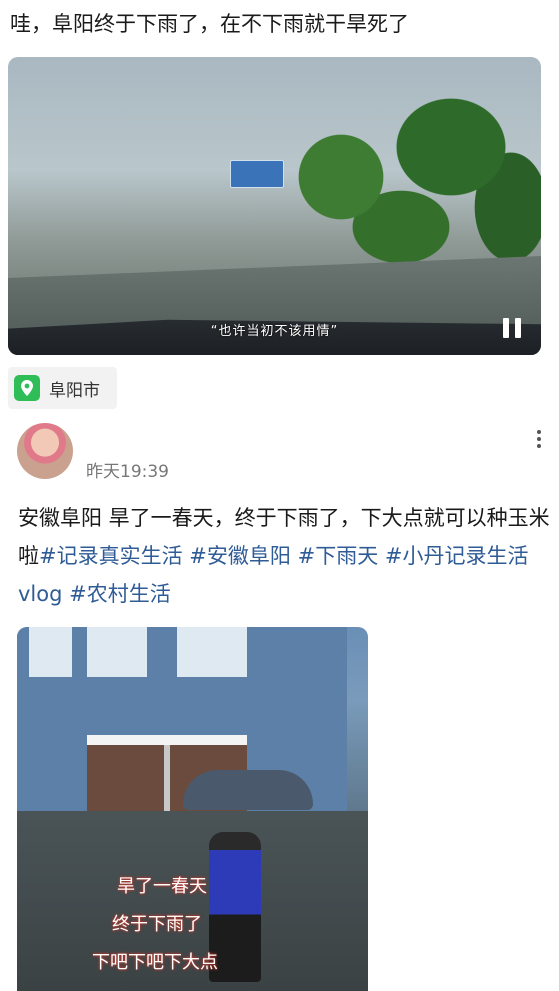 The width and height of the screenshot is (559, 991). What do you see at coordinates (248, 790) in the screenshot?
I see `video-scene-umbrella` at bounding box center [248, 790].